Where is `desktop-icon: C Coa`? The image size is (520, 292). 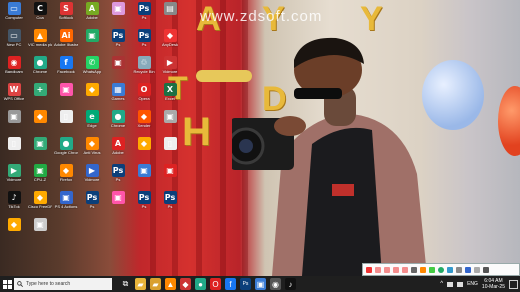 desktop-icon: C Coa is located at coordinates (40, 11).